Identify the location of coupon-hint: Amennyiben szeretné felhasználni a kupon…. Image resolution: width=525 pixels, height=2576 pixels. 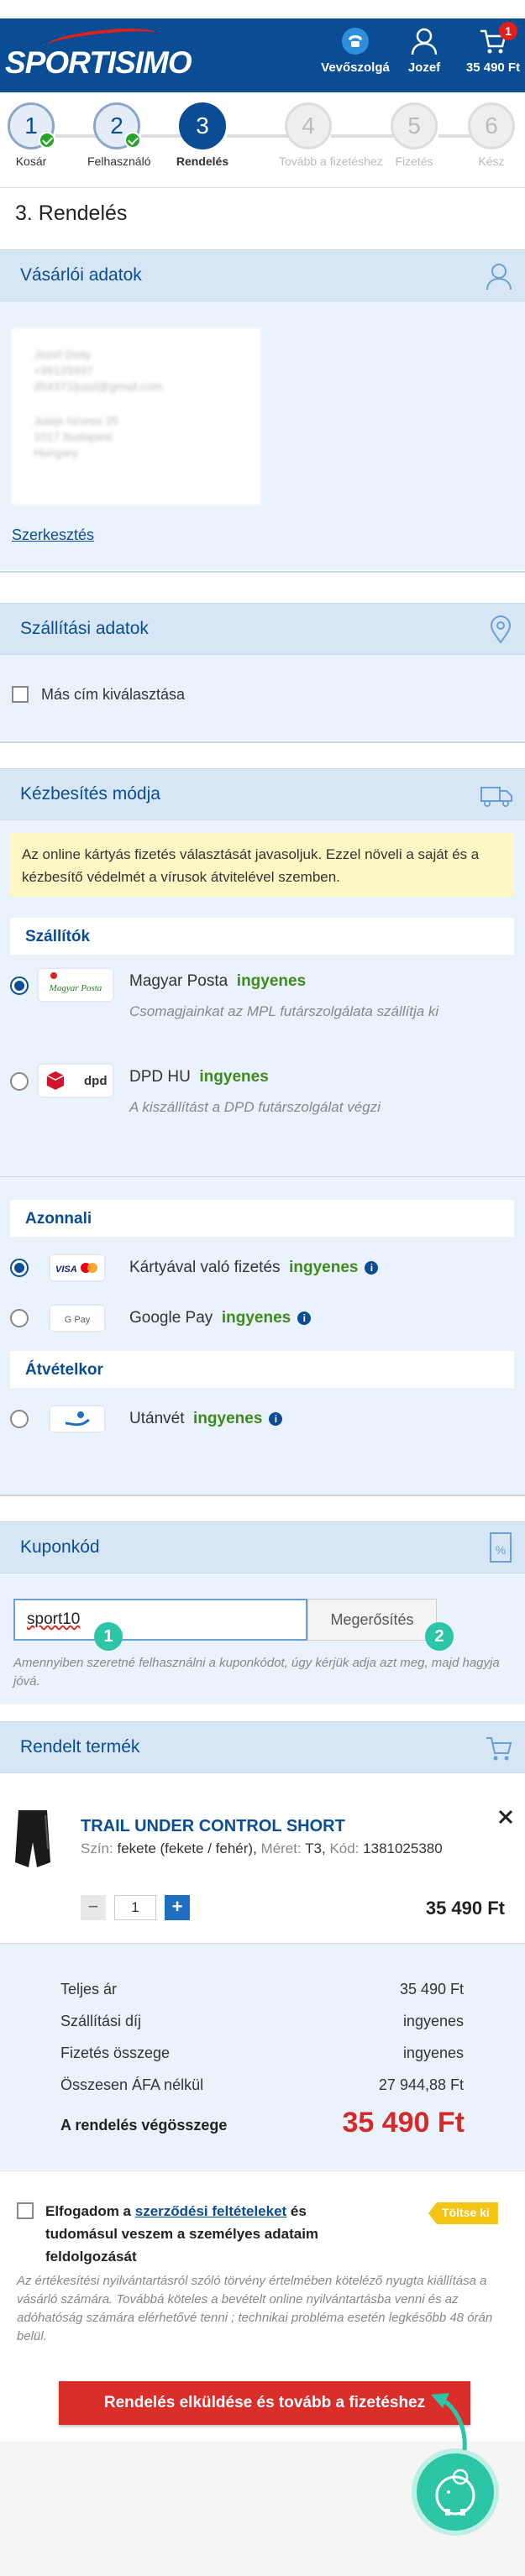
(256, 1672).